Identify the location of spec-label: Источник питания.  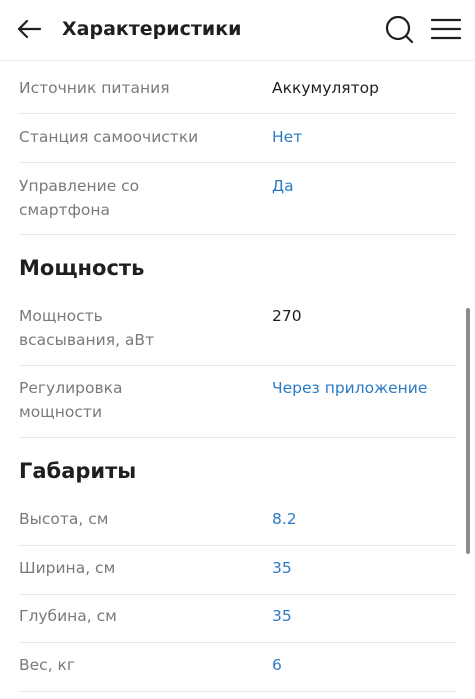
(94, 88).